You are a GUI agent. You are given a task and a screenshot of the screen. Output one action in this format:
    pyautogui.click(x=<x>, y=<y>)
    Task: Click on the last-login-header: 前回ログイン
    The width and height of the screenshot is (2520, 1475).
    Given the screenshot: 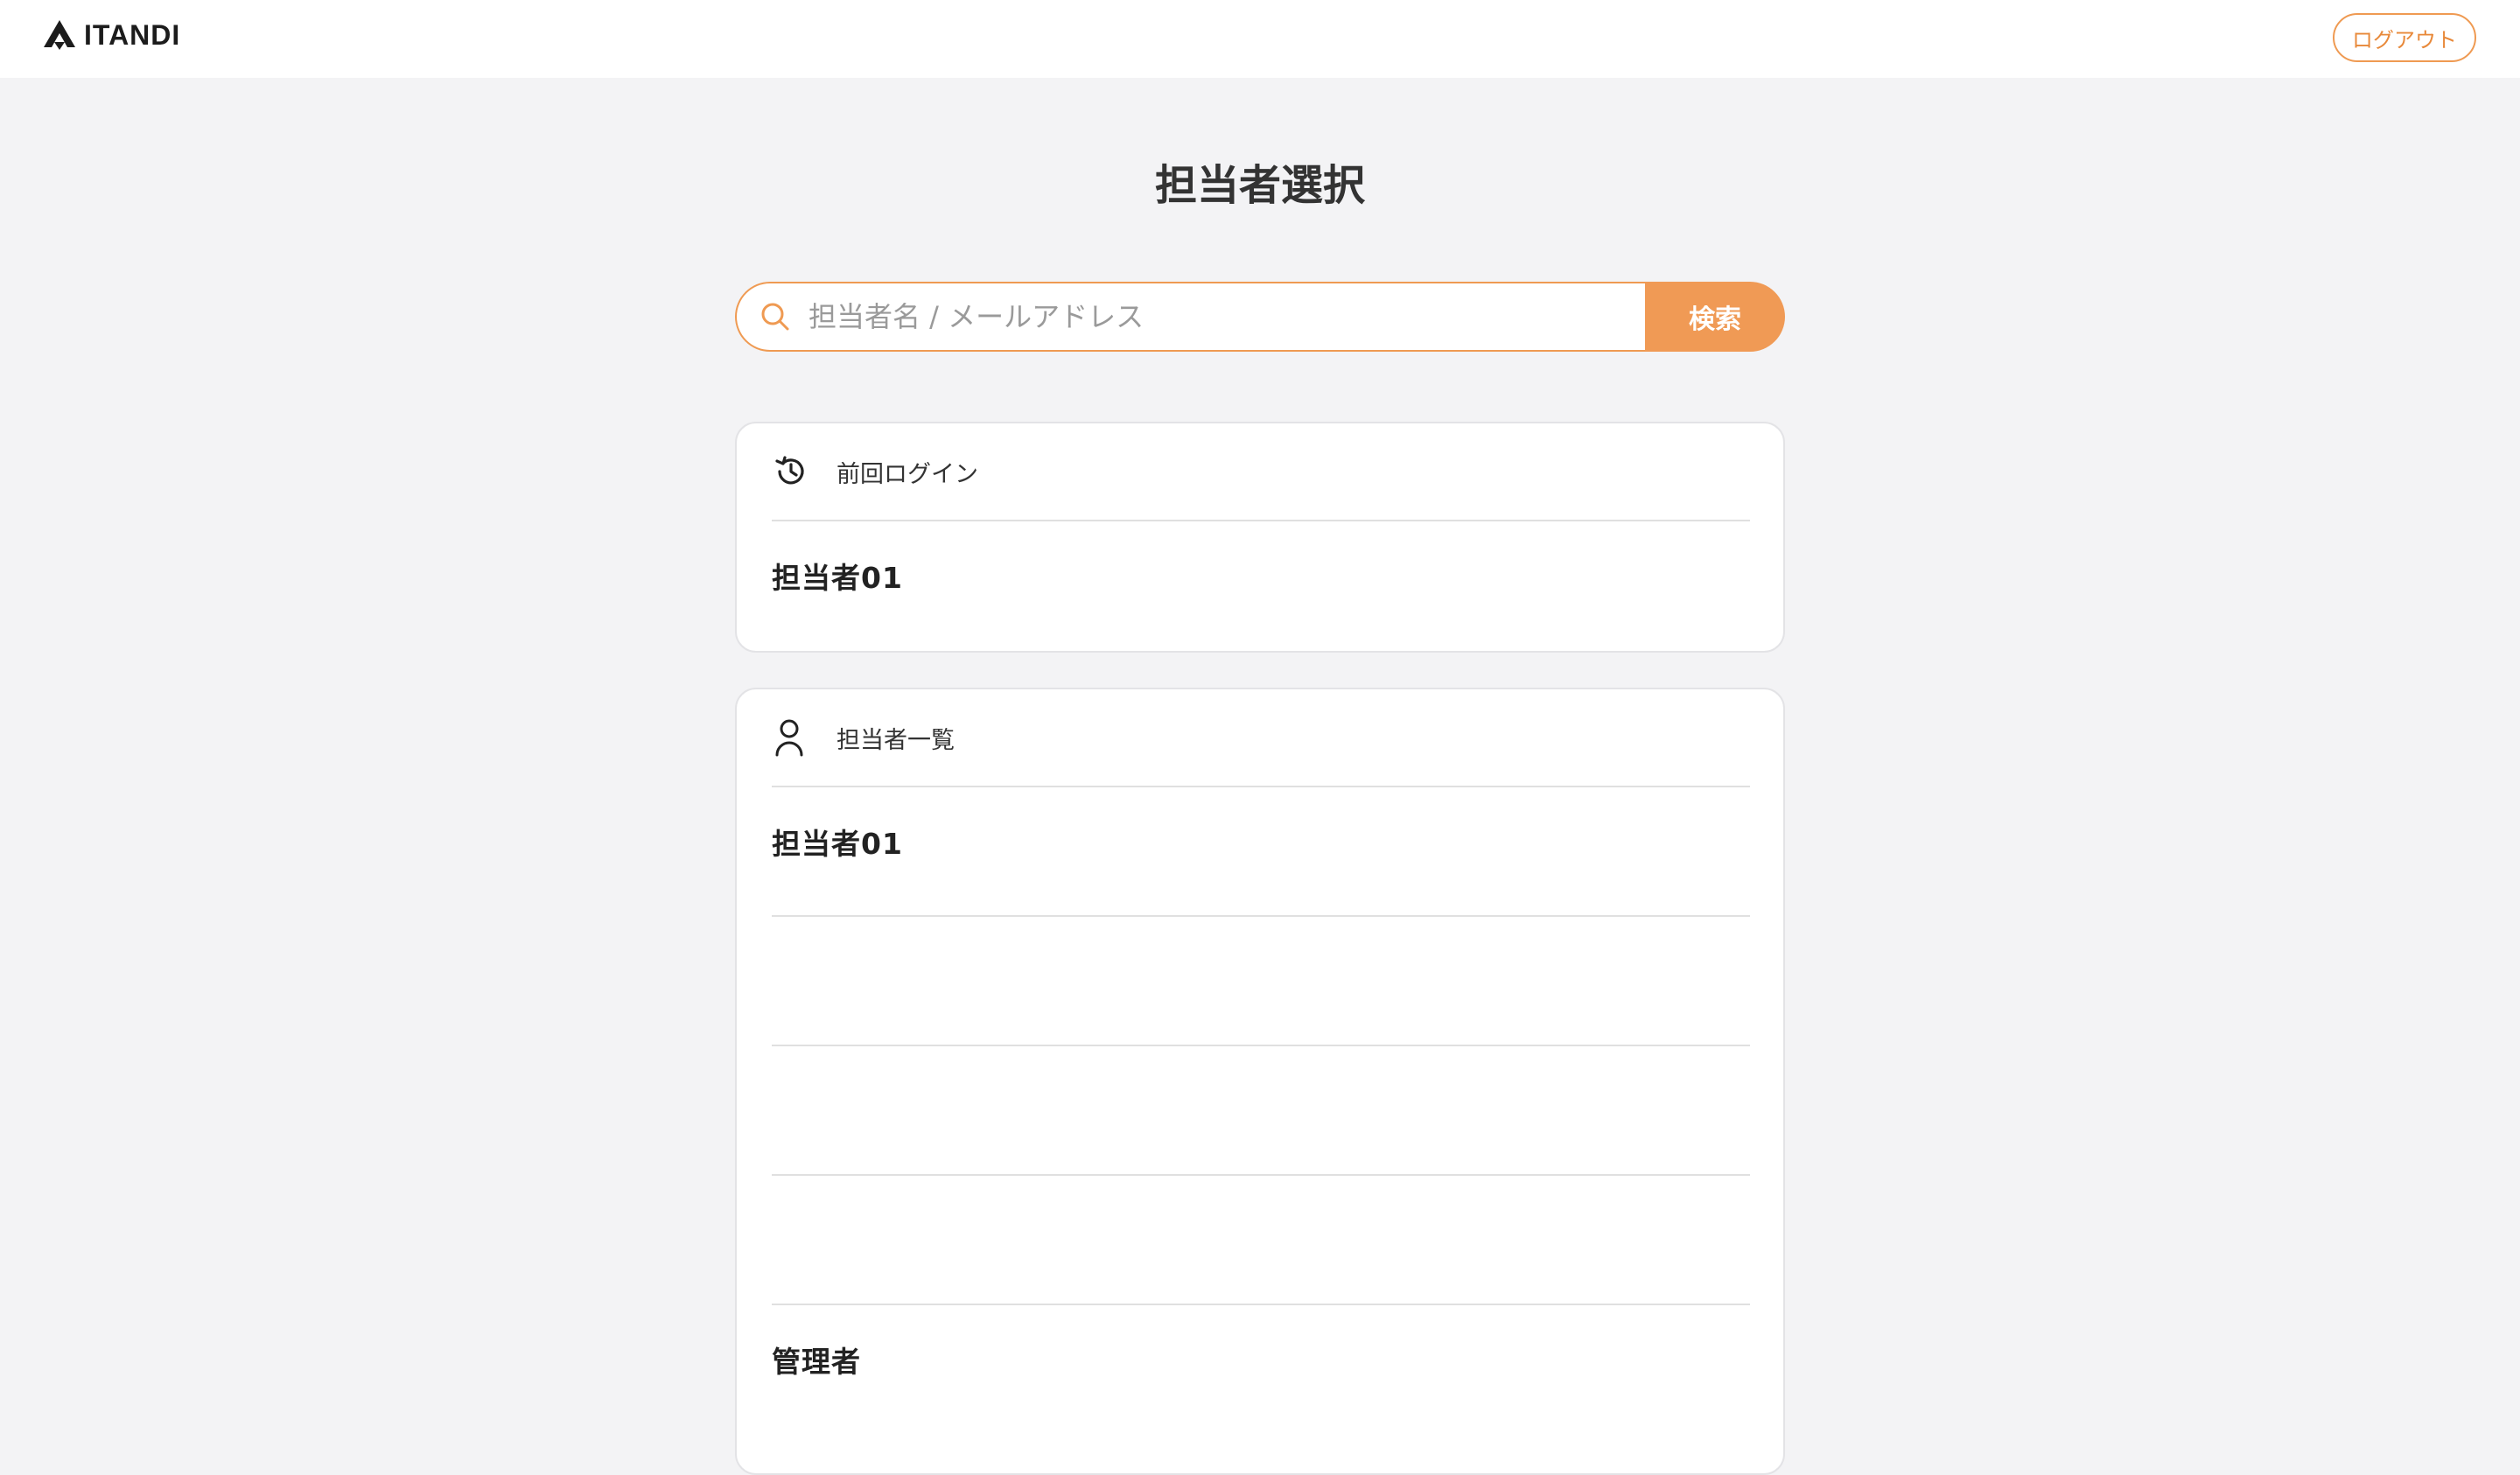 What is the action you would take?
    pyautogui.click(x=1261, y=472)
    